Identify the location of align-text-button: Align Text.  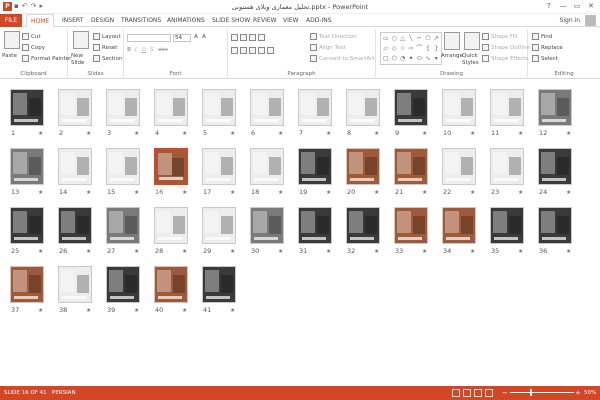
(328, 47).